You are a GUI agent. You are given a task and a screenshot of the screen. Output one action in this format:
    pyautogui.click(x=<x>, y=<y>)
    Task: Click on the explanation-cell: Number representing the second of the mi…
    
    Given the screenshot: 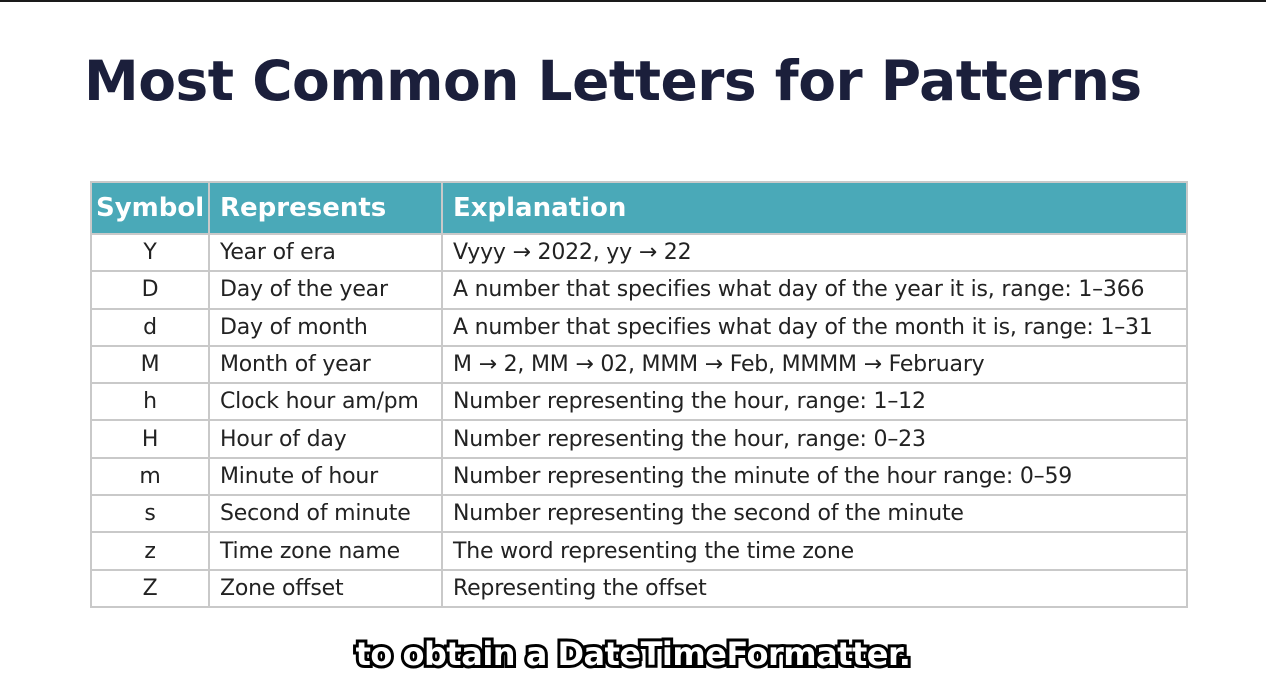 What is the action you would take?
    pyautogui.click(x=814, y=514)
    